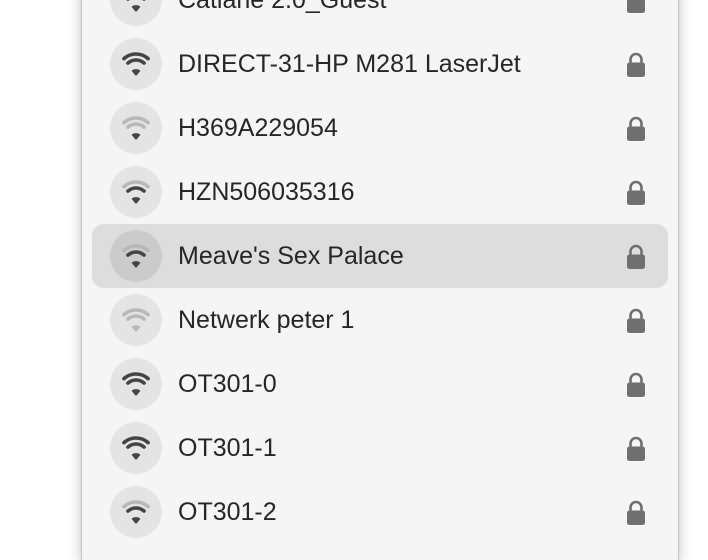 The width and height of the screenshot is (708, 560). Describe the element at coordinates (227, 448) in the screenshot. I see `network-name: OT301-1` at that location.